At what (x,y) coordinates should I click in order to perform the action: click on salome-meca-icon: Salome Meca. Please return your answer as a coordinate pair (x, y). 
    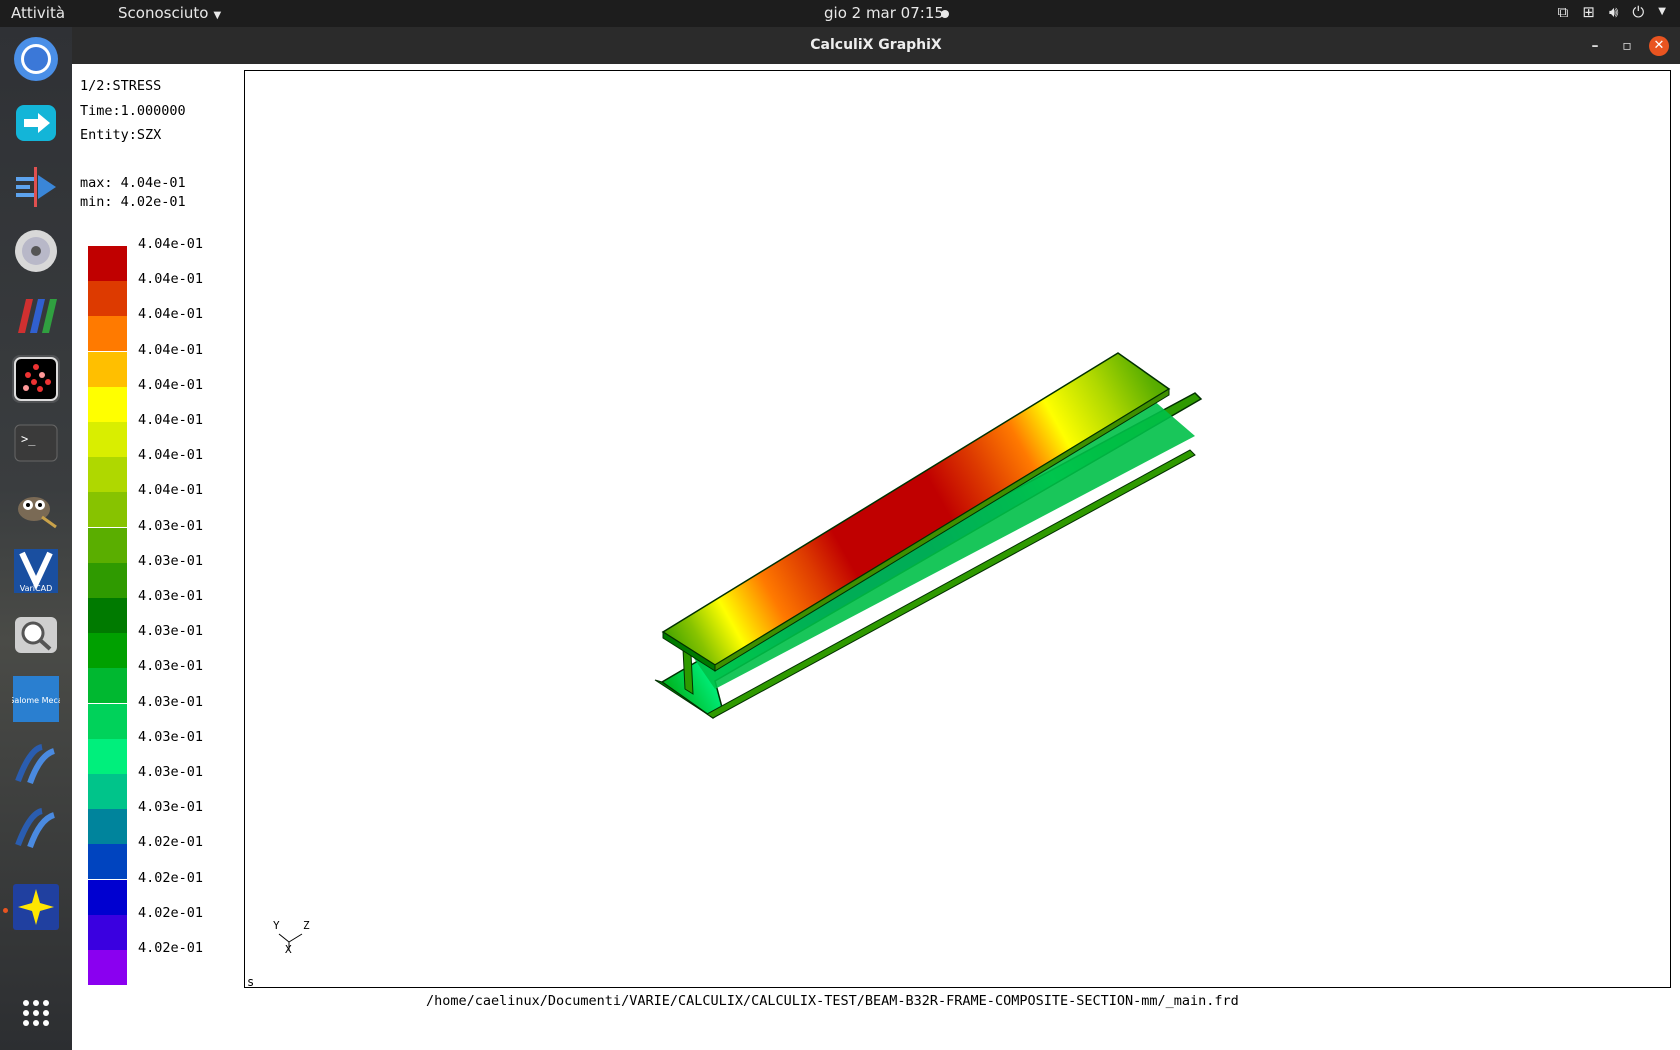
    Looking at the image, I should click on (36, 699).